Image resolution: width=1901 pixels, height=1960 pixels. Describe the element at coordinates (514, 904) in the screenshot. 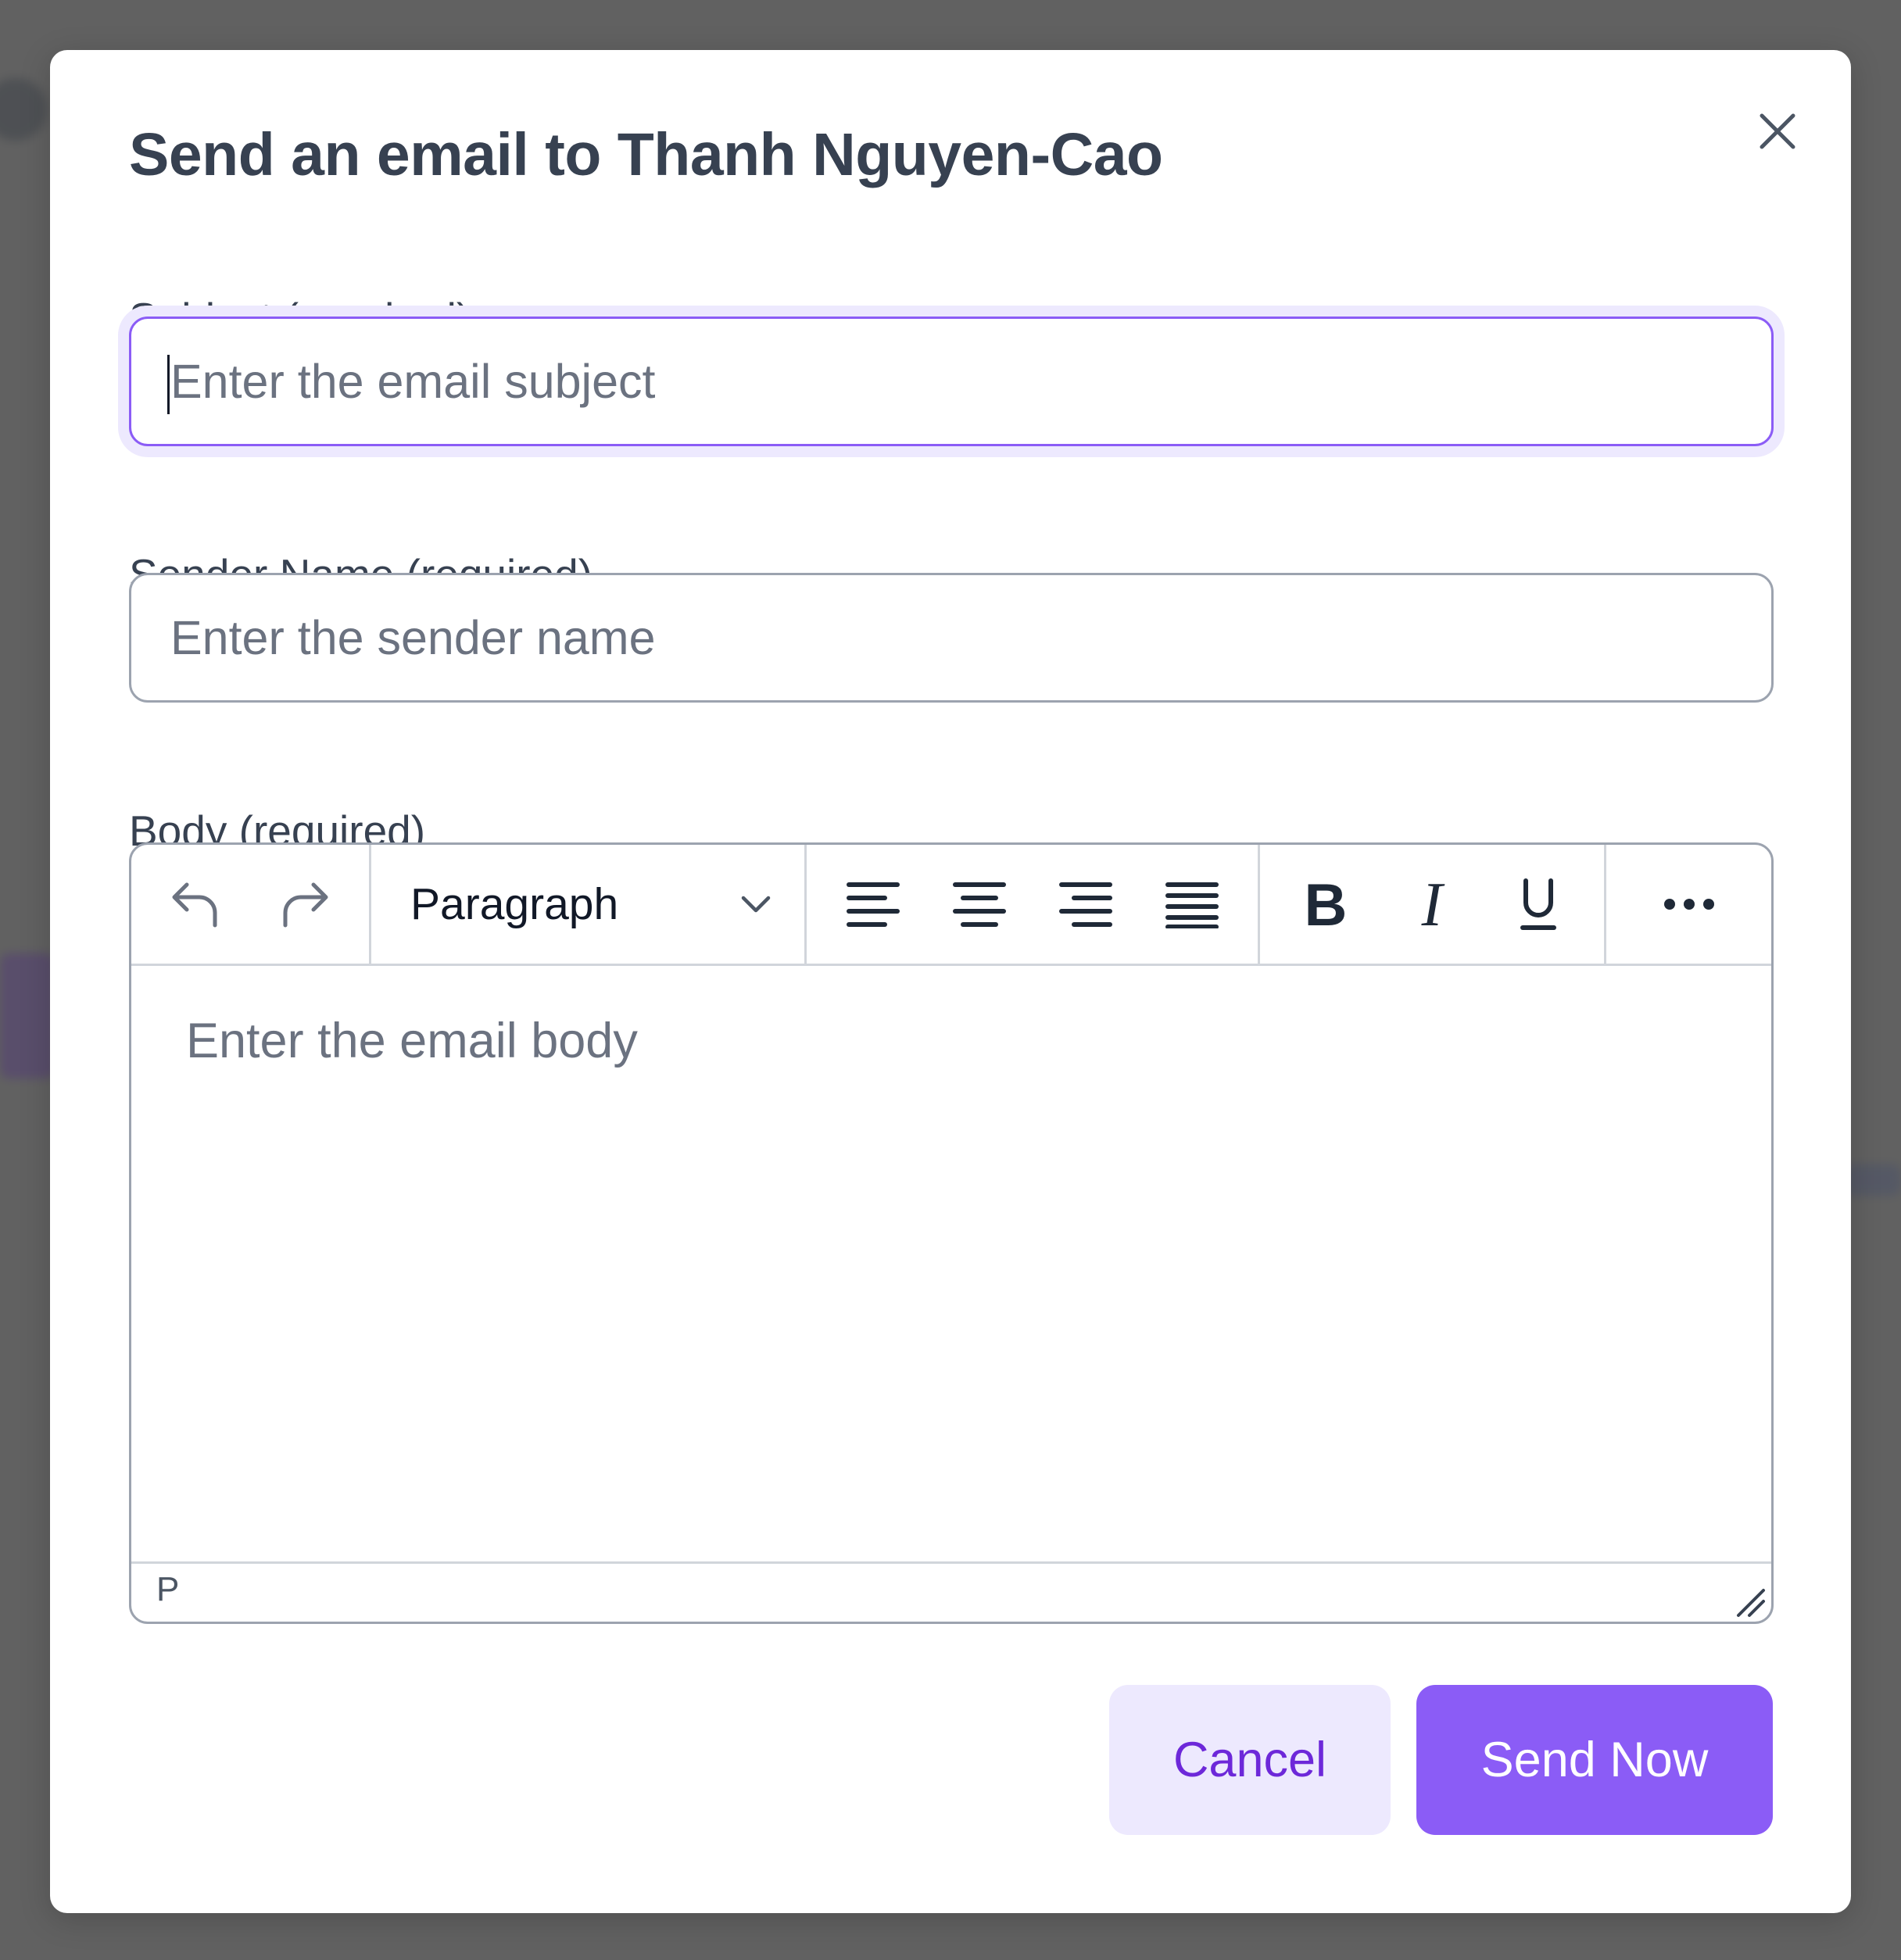

I see `block-format-value: Paragraph` at that location.